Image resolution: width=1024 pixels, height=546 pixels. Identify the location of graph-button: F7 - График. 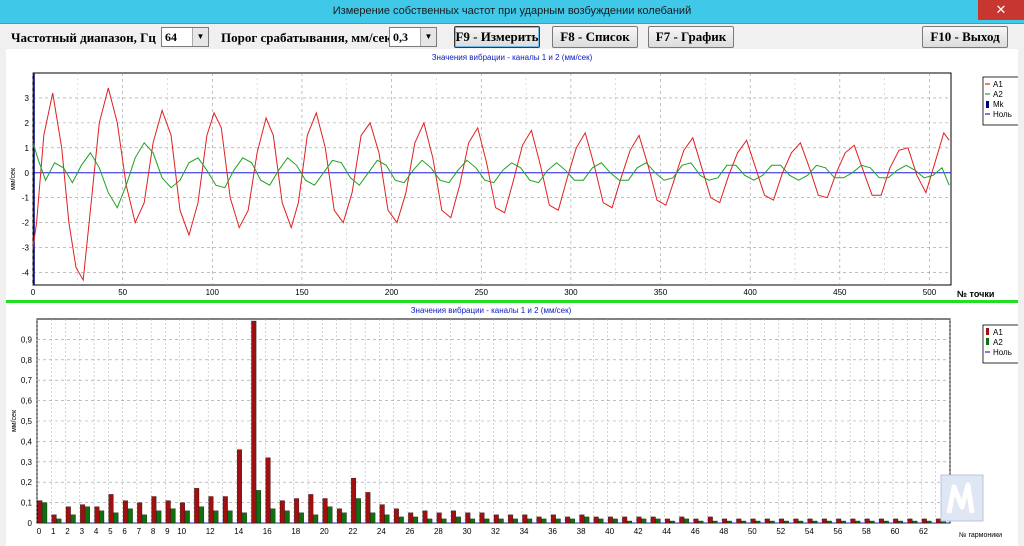
(691, 37).